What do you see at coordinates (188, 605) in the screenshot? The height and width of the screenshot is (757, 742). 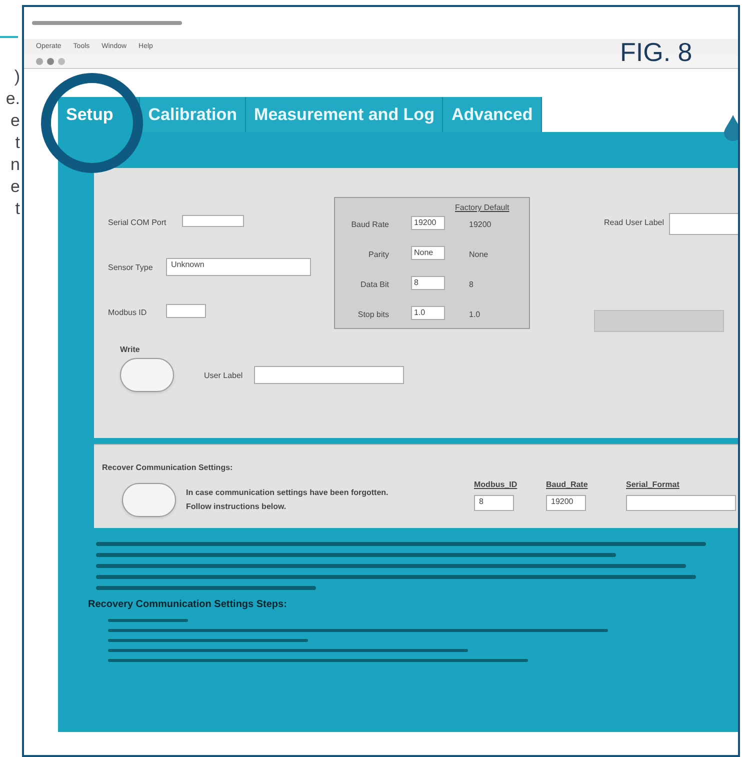 I see `steps-heading: Recovery Communication Settings Steps:` at bounding box center [188, 605].